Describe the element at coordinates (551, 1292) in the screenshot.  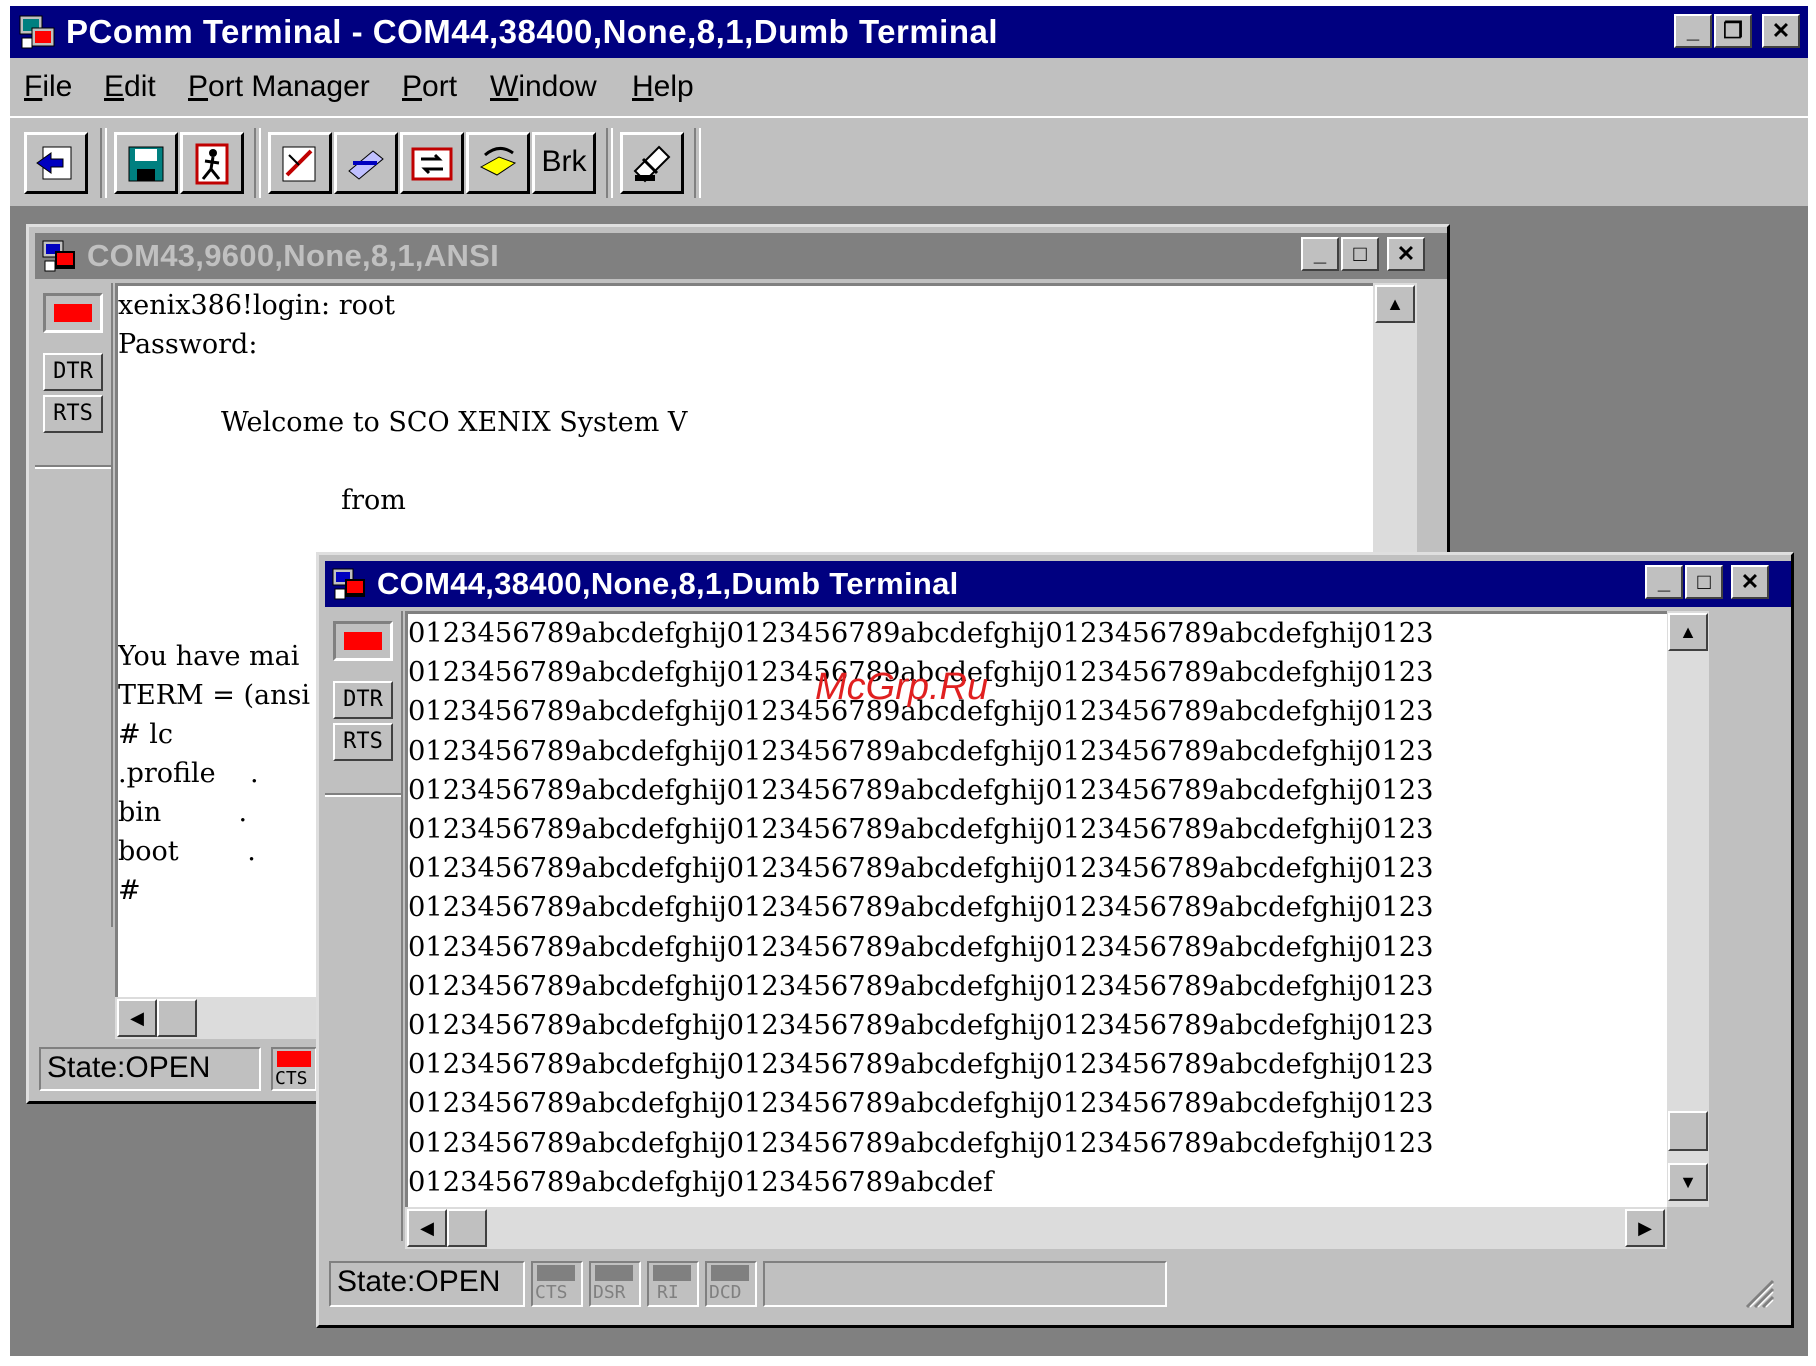
I see `com44-cts-label: CTS` at that location.